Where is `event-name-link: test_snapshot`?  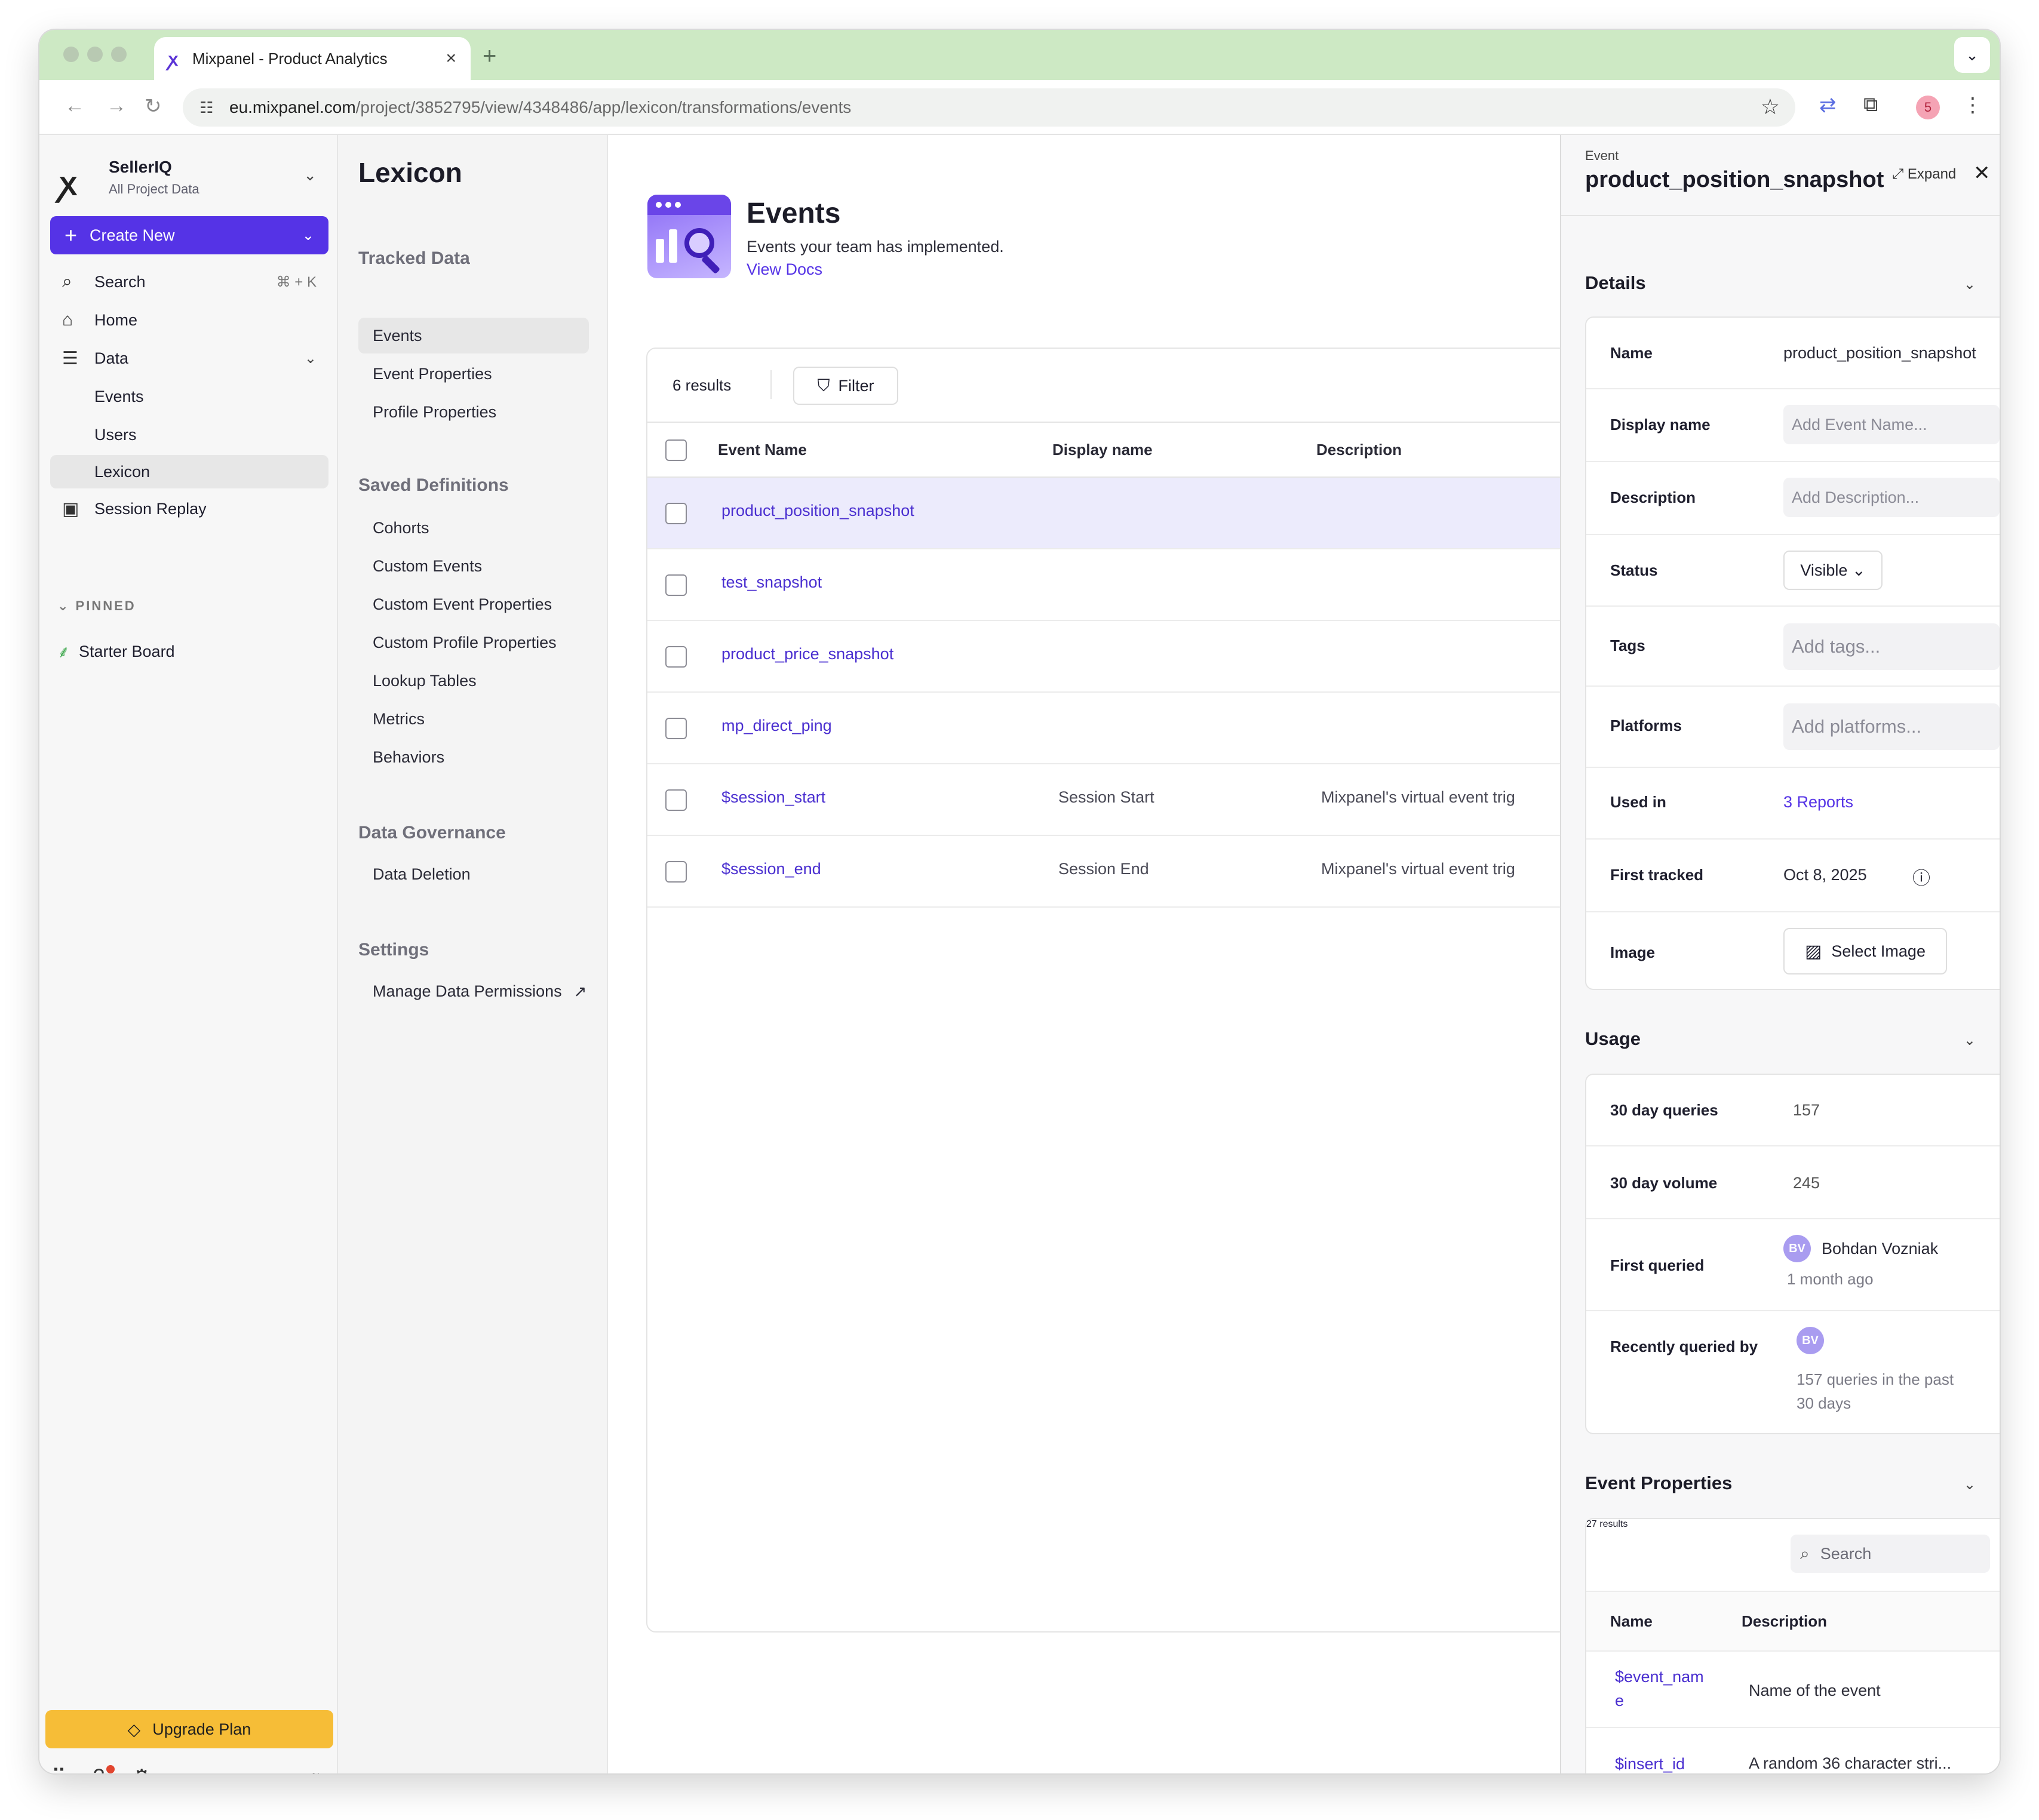 event-name-link: test_snapshot is located at coordinates (771, 582).